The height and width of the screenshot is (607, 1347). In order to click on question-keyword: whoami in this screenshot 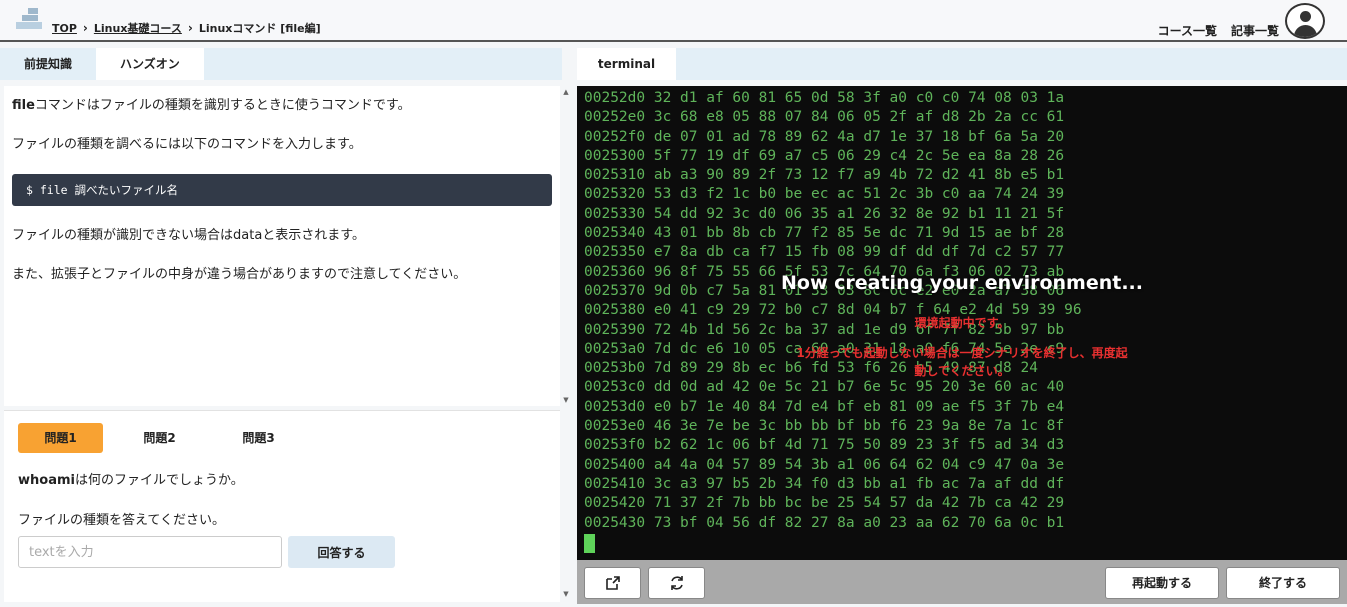, I will do `click(46, 480)`.